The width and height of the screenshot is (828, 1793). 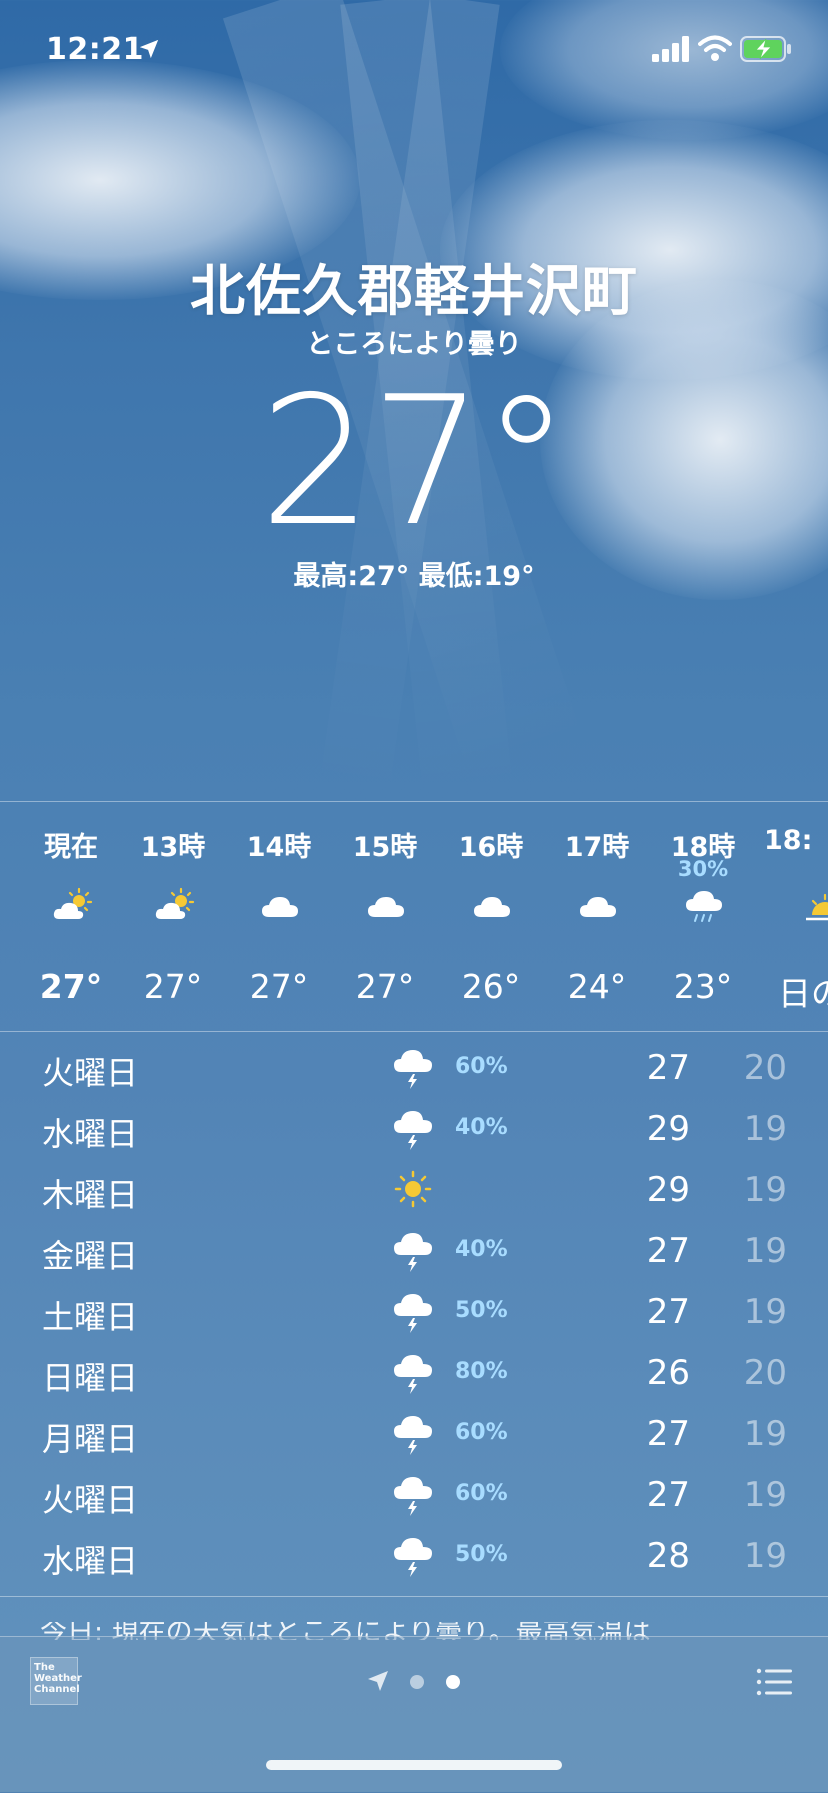 I want to click on daily-row: 木曜日 29 19, so click(x=414, y=1192).